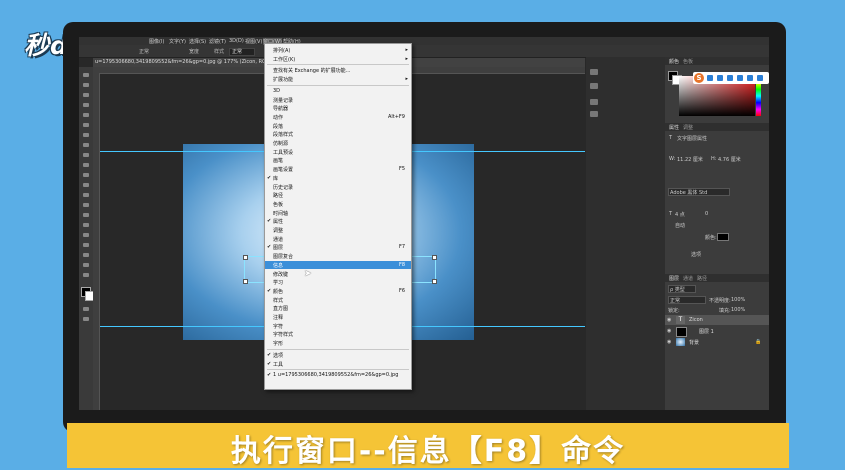 The image size is (845, 470). What do you see at coordinates (738, 310) in the screenshot?
I see `fill-value: 100%` at bounding box center [738, 310].